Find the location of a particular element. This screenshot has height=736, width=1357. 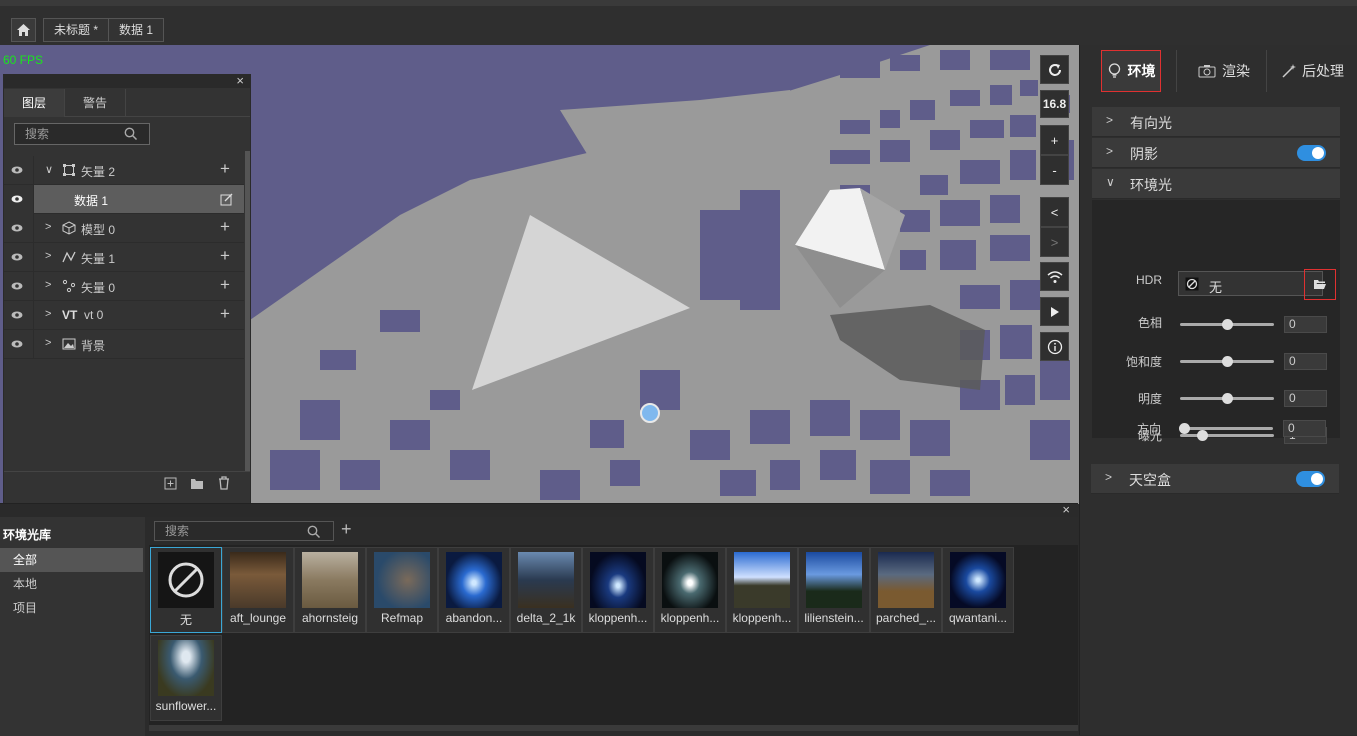

home-button is located at coordinates (23, 30).